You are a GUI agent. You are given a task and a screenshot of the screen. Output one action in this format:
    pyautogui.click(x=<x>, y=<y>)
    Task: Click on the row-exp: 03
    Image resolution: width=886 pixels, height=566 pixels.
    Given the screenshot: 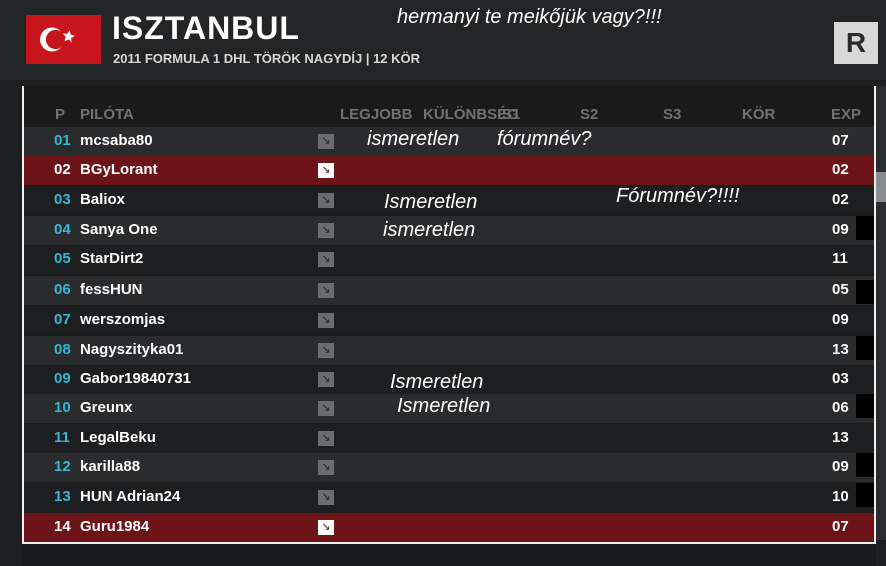 What is the action you would take?
    pyautogui.click(x=840, y=378)
    